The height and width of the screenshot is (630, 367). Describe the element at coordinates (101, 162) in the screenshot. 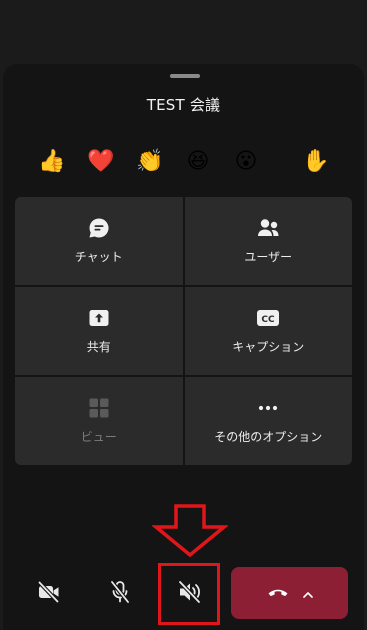

I see `reaction-heart-button: ❤️` at that location.